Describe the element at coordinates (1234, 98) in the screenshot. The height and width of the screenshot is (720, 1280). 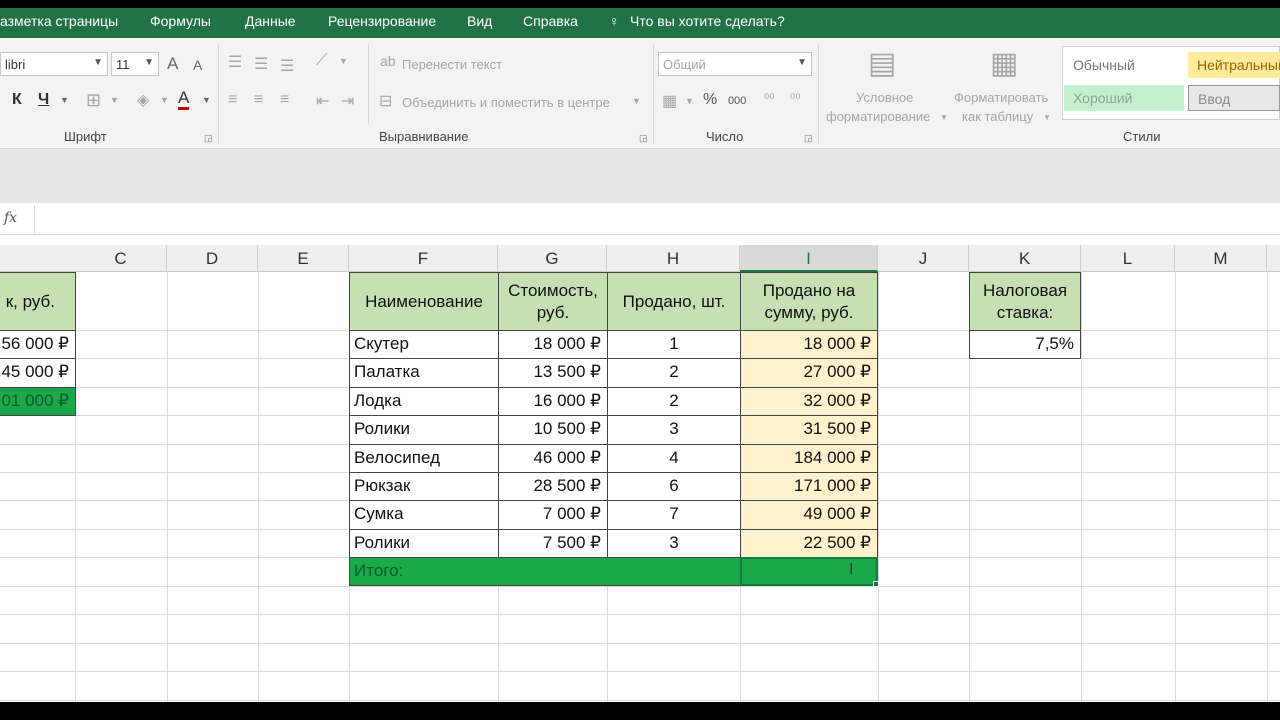
I see `style-input: Ввод` at that location.